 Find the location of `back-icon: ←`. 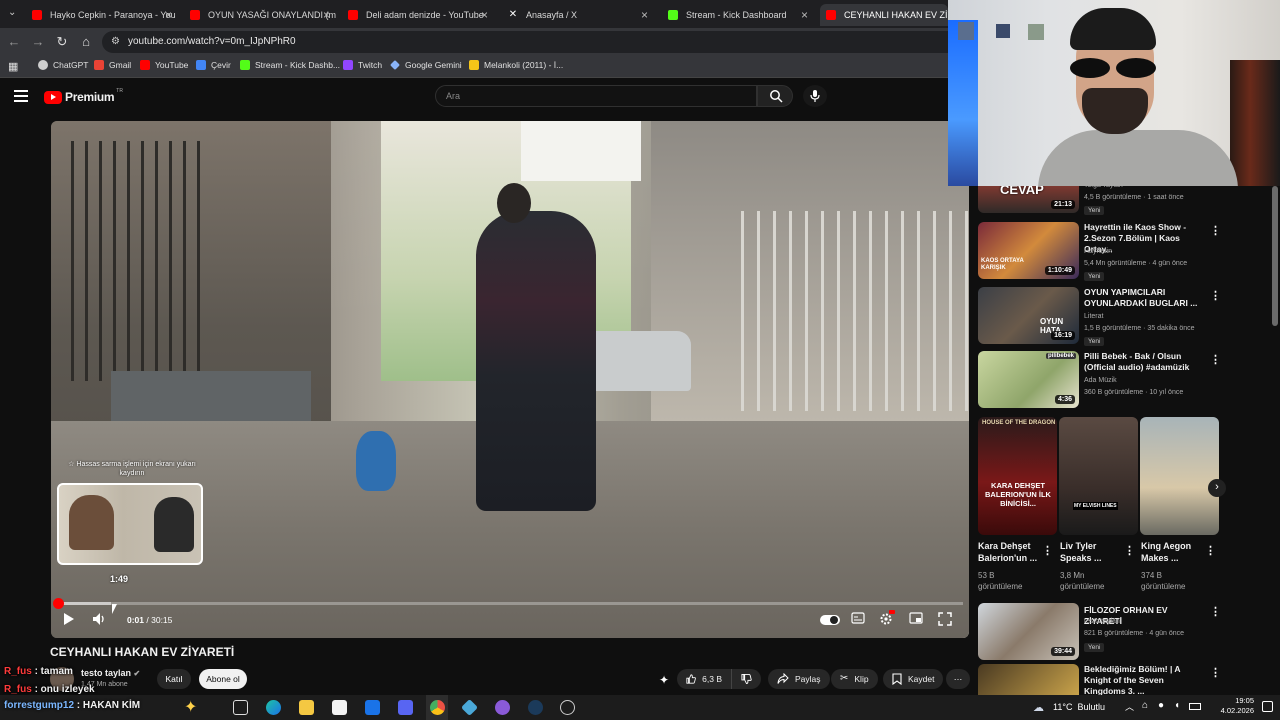

back-icon: ← is located at coordinates (14, 41).